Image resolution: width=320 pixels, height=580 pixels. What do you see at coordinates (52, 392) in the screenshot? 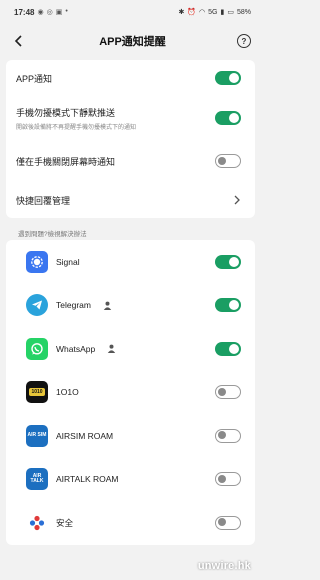
I see `app-info: 1010 1O1O` at bounding box center [52, 392].